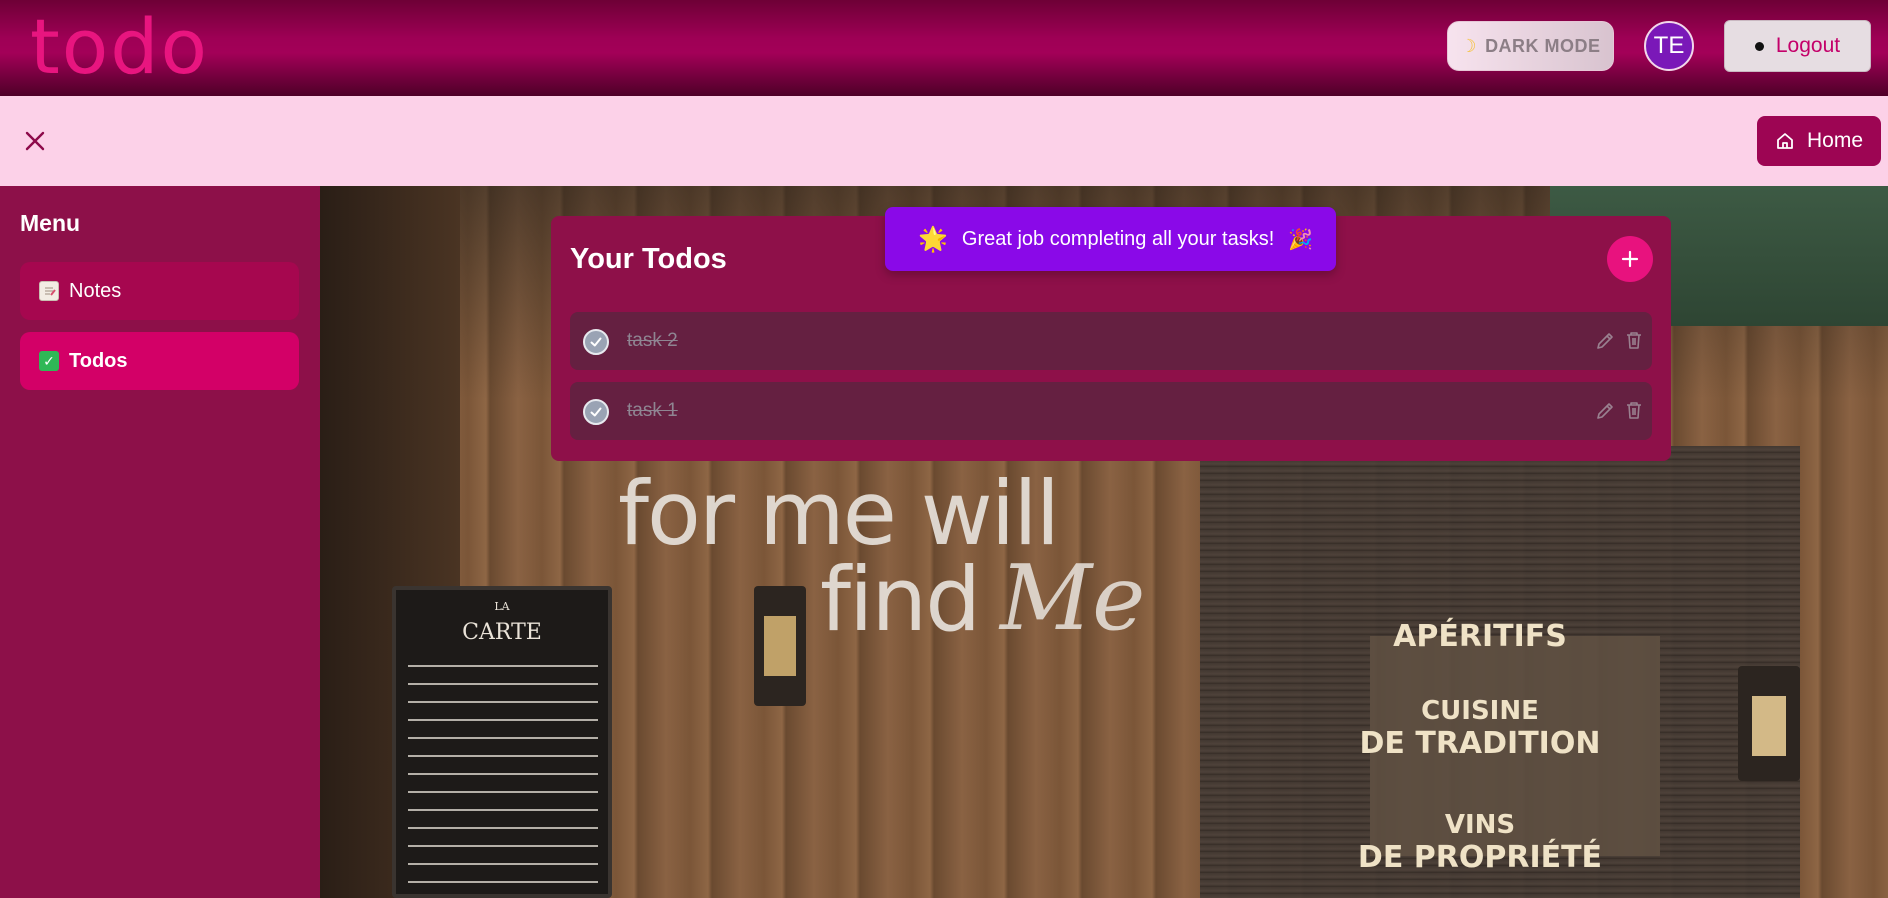  Describe the element at coordinates (1111, 411) in the screenshot. I see `todo-item: task 1` at that location.